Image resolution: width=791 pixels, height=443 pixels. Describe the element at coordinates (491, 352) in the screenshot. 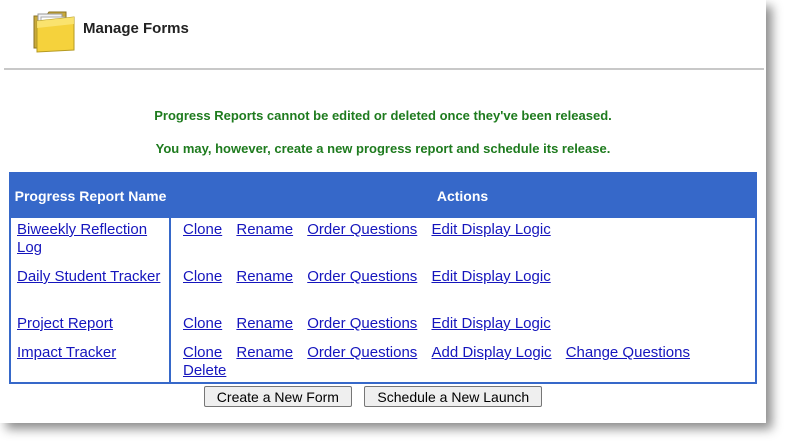

I see `add-display-logic-link: Add Display Logic` at that location.